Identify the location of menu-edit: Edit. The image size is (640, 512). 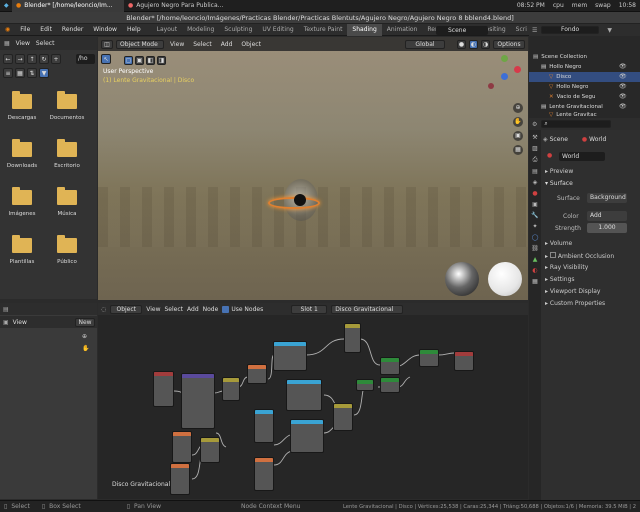
(46, 30).